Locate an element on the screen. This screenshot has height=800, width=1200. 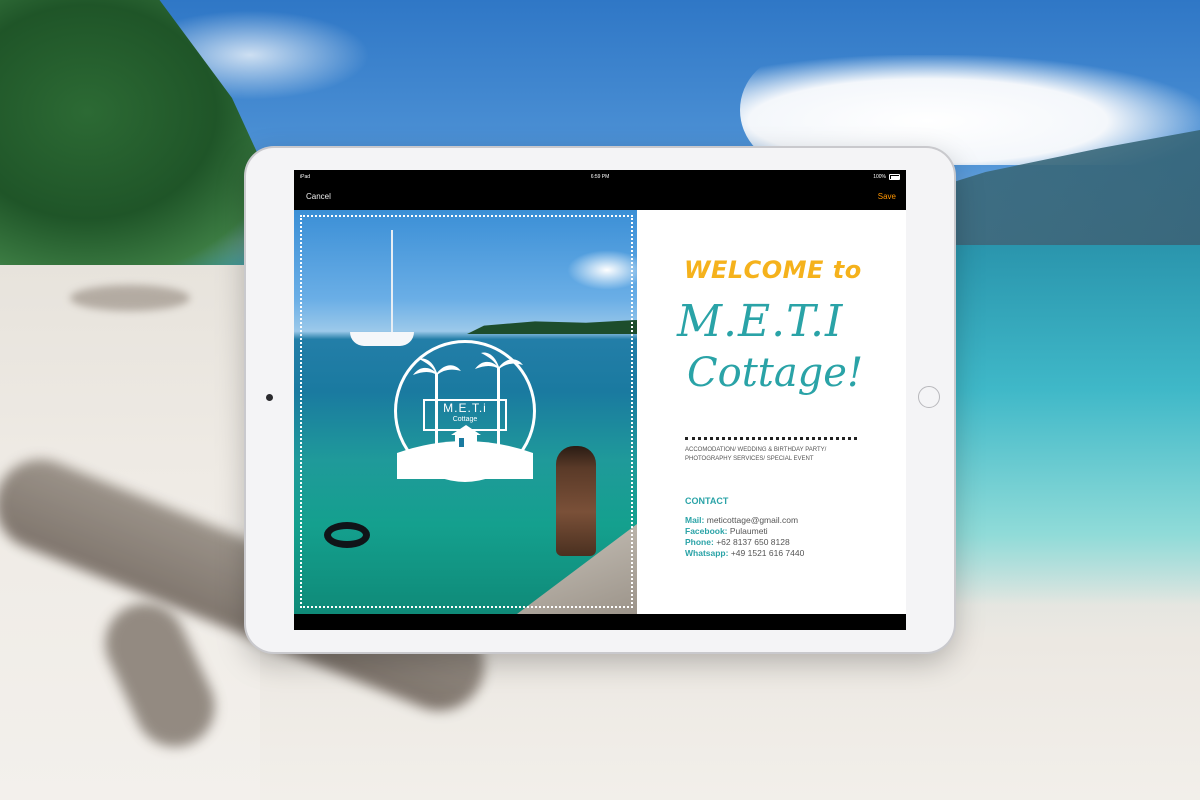
background-sea is located at coordinates (1070, 425).